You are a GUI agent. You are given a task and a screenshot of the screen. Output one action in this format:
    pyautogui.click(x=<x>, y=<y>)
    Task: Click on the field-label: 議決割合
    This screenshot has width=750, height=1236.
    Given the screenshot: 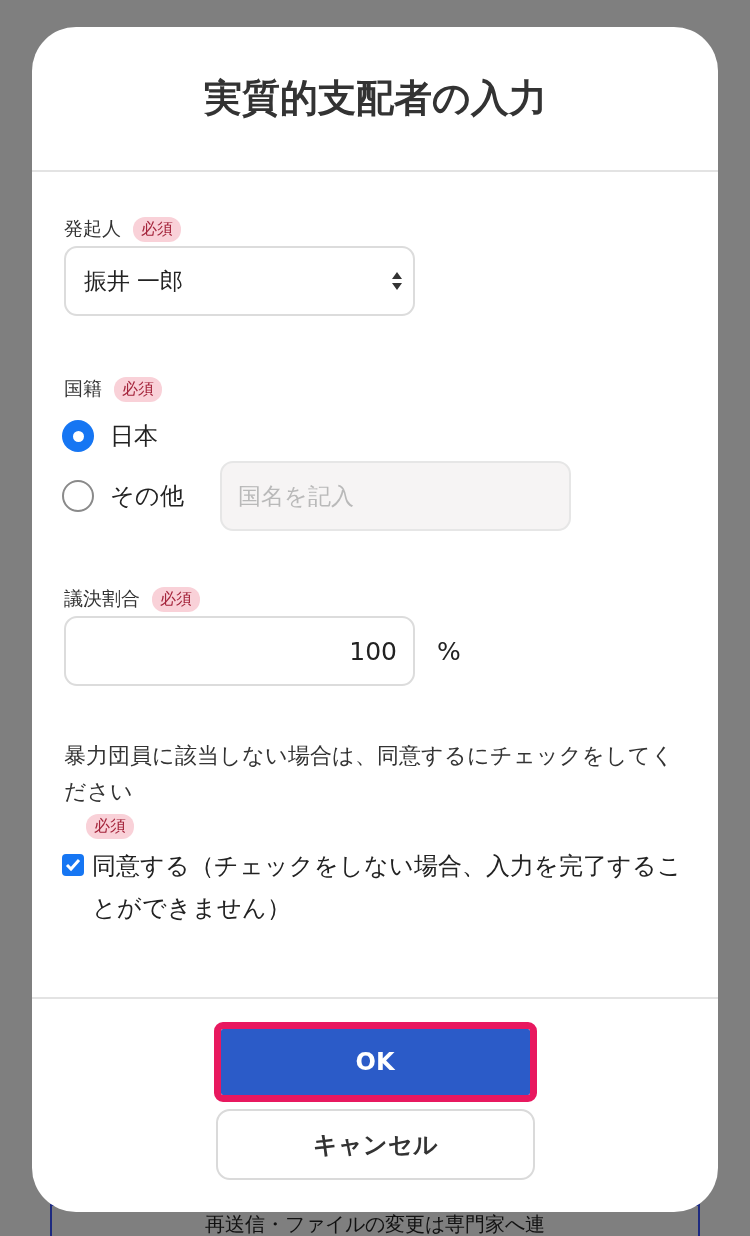 What is the action you would take?
    pyautogui.click(x=102, y=598)
    